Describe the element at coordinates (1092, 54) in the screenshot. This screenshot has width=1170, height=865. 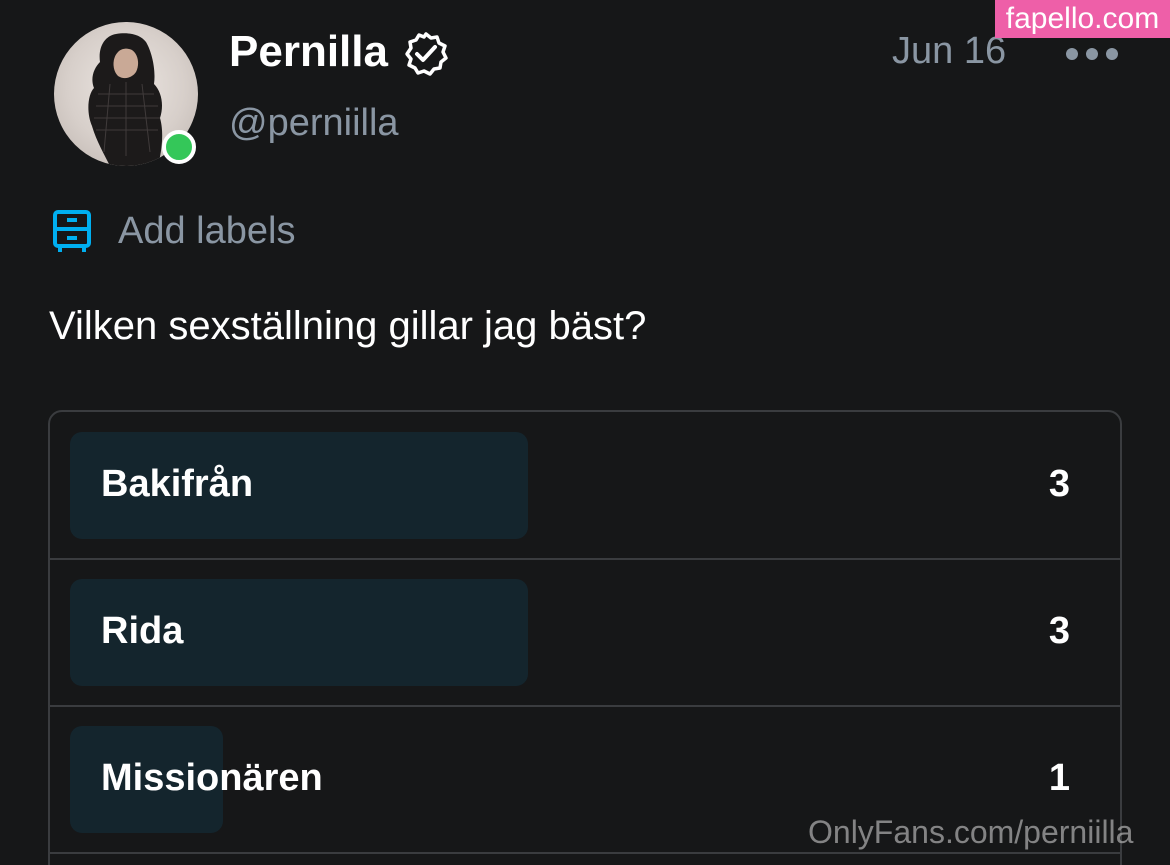
I see `more-horizontal-icon` at that location.